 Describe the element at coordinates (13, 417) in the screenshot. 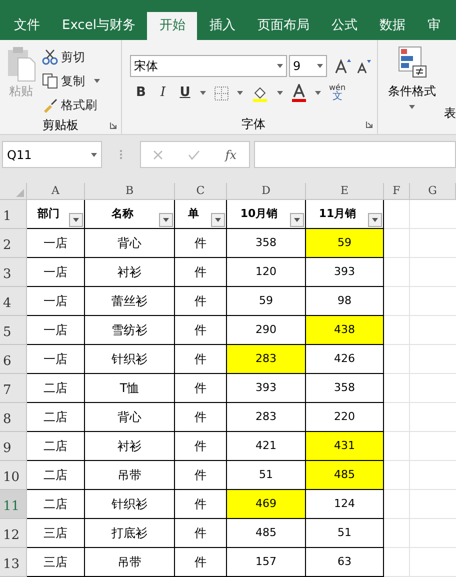

I see `row-header: 8` at that location.